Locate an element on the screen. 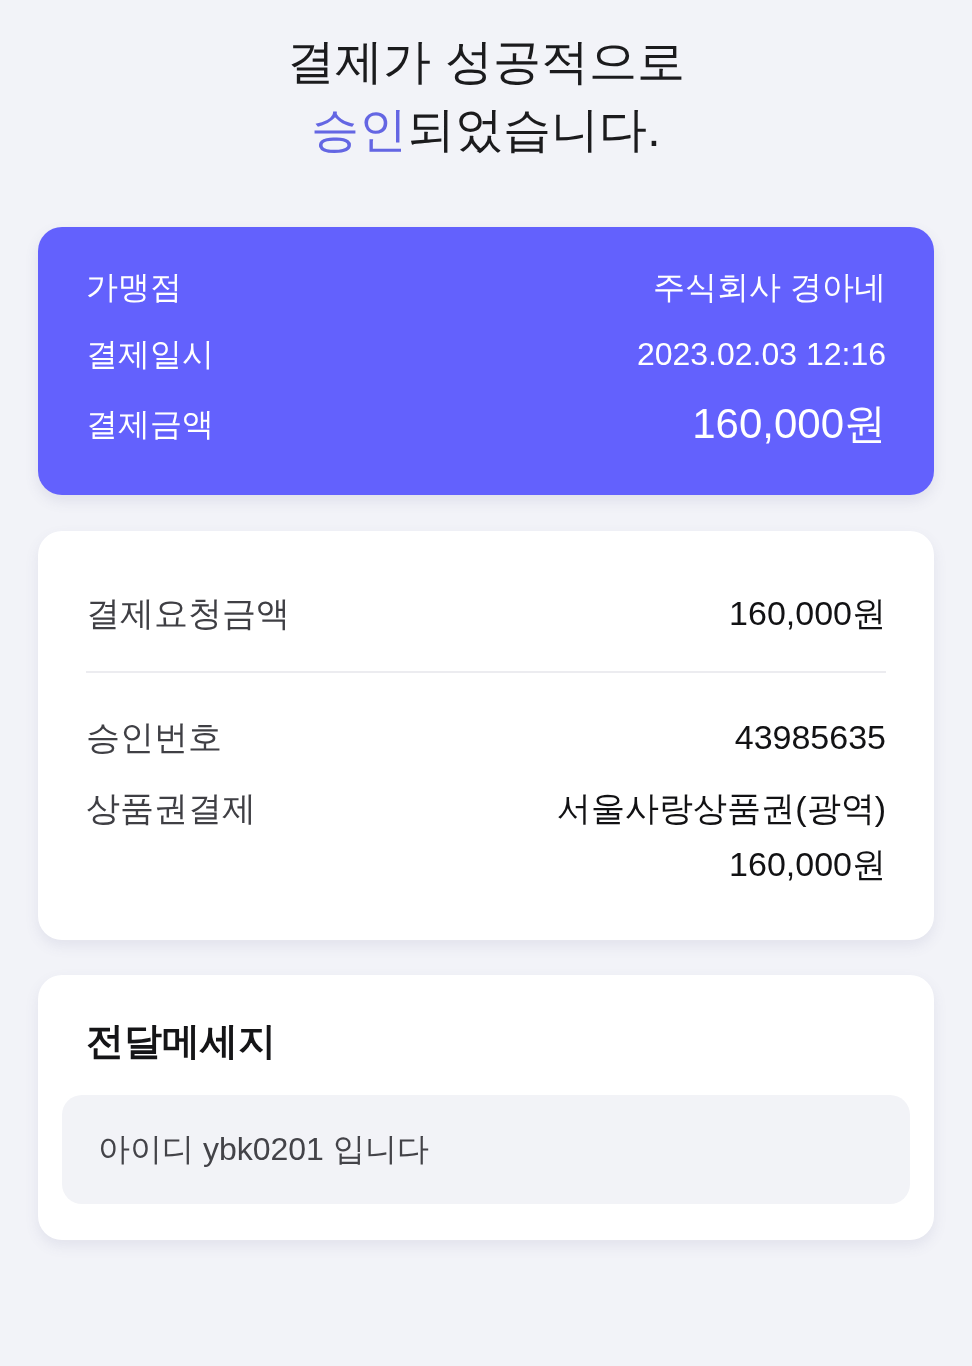 The height and width of the screenshot is (1366, 972). summary-label: 결제금액 is located at coordinates (150, 424).